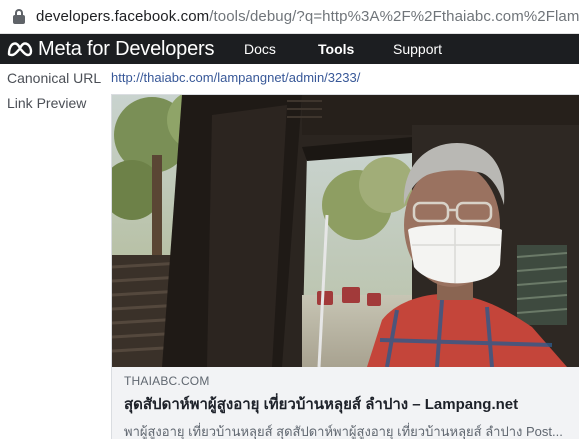  Describe the element at coordinates (167, 381) in the screenshot. I see `preview-domain: THAIABC.COM` at that location.